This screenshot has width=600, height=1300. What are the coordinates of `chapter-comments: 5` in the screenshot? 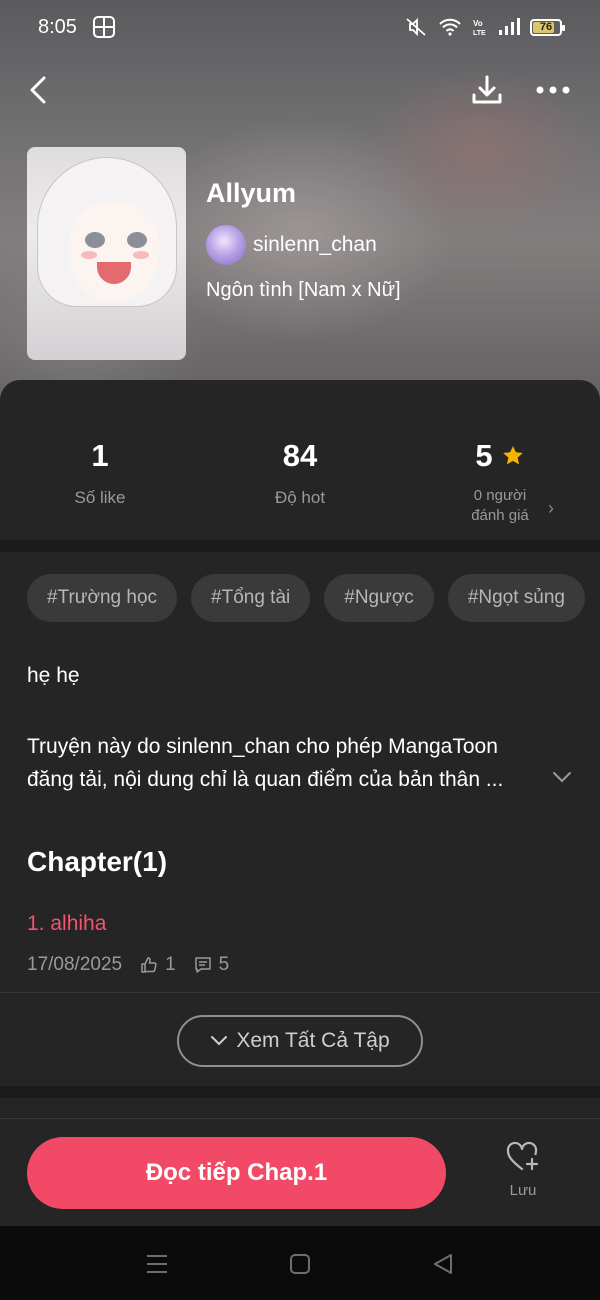 It's located at (212, 965).